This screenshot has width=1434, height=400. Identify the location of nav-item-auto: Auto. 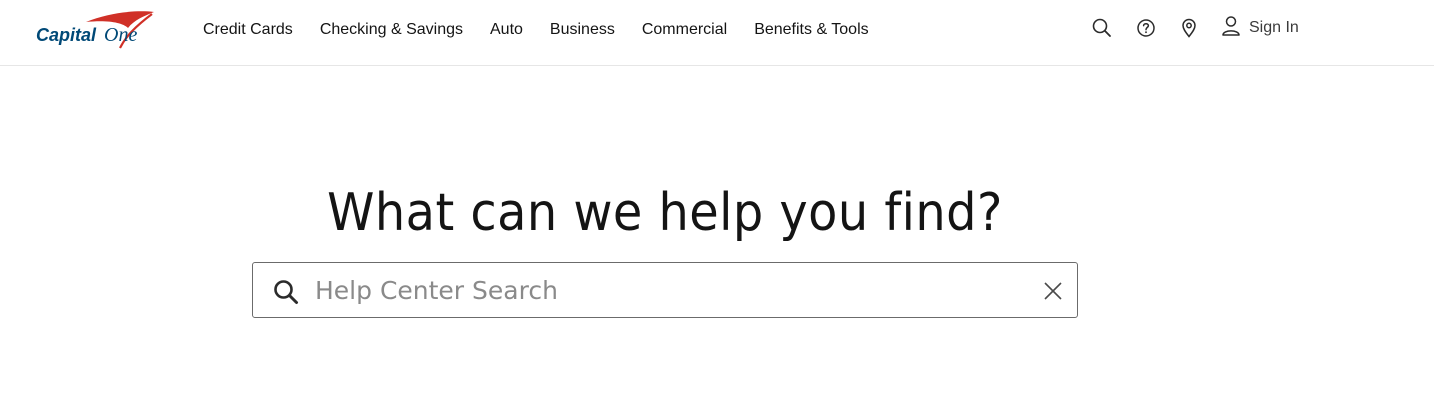
(506, 30).